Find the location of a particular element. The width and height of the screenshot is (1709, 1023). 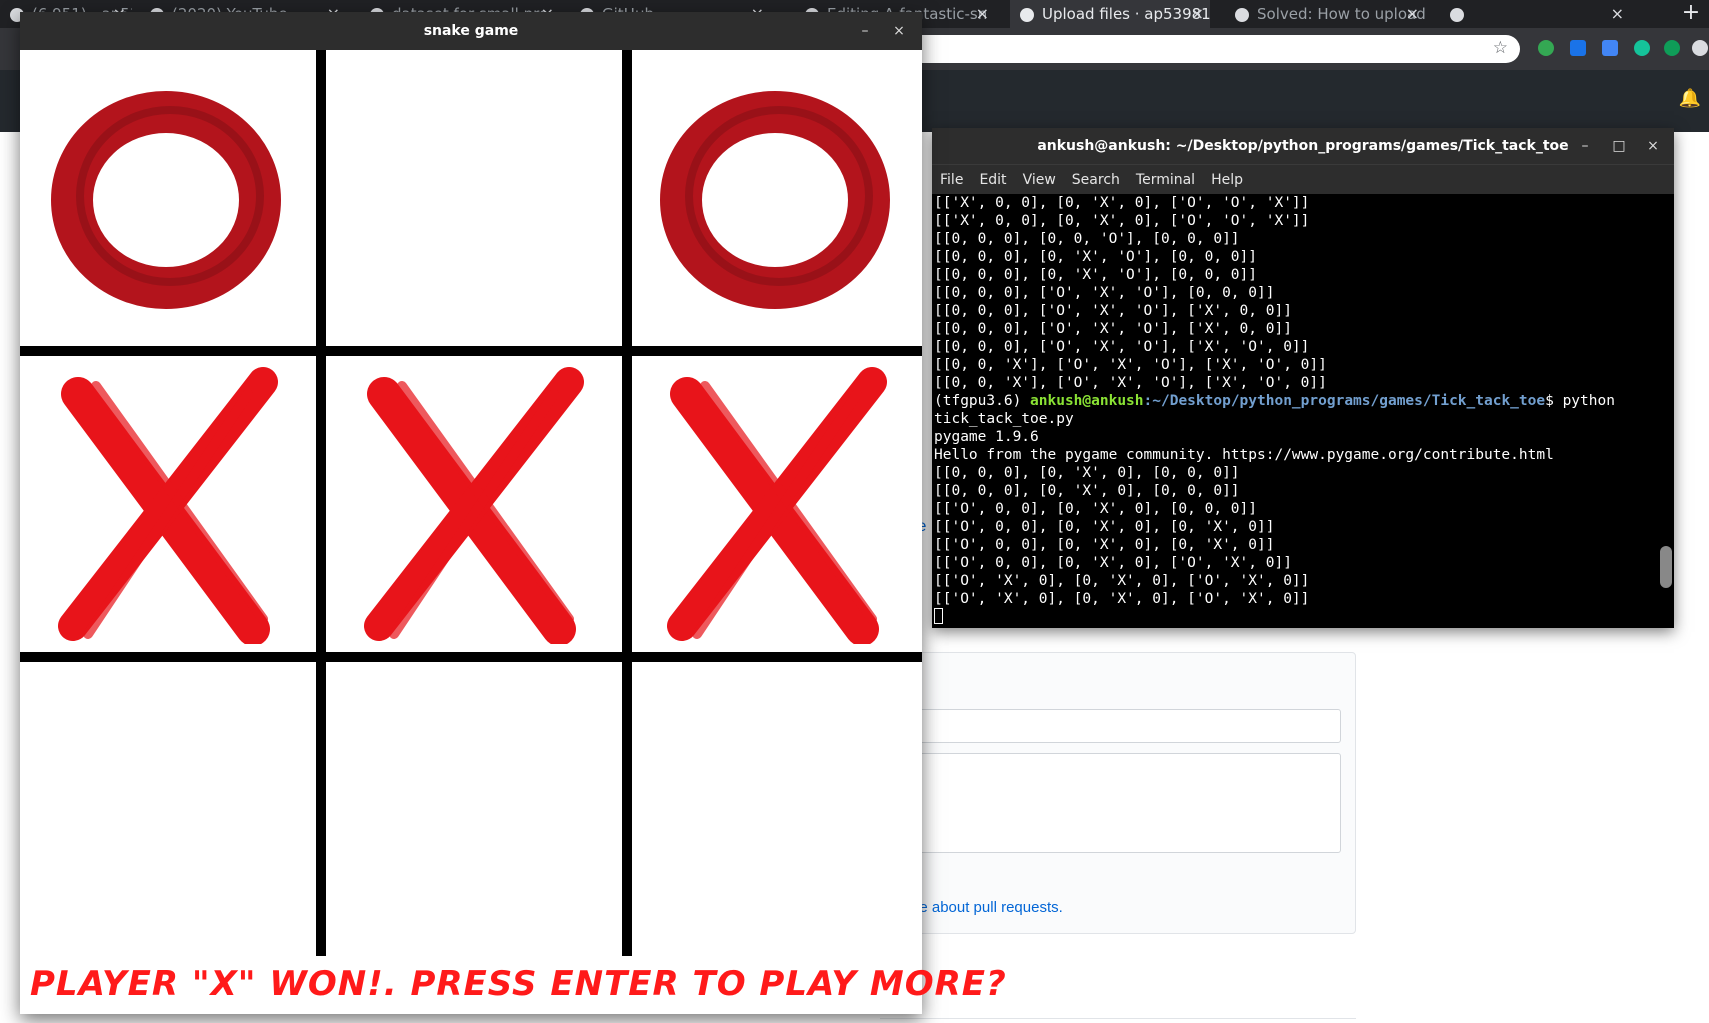

prompt-env: (tfgpu3.6) is located at coordinates (982, 401).